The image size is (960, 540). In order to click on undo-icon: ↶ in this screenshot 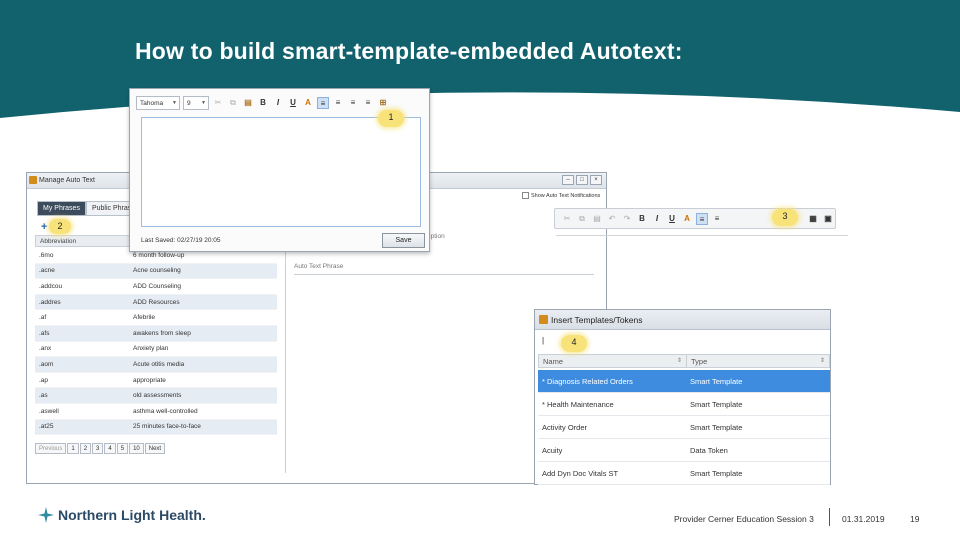, I will do `click(612, 219)`.